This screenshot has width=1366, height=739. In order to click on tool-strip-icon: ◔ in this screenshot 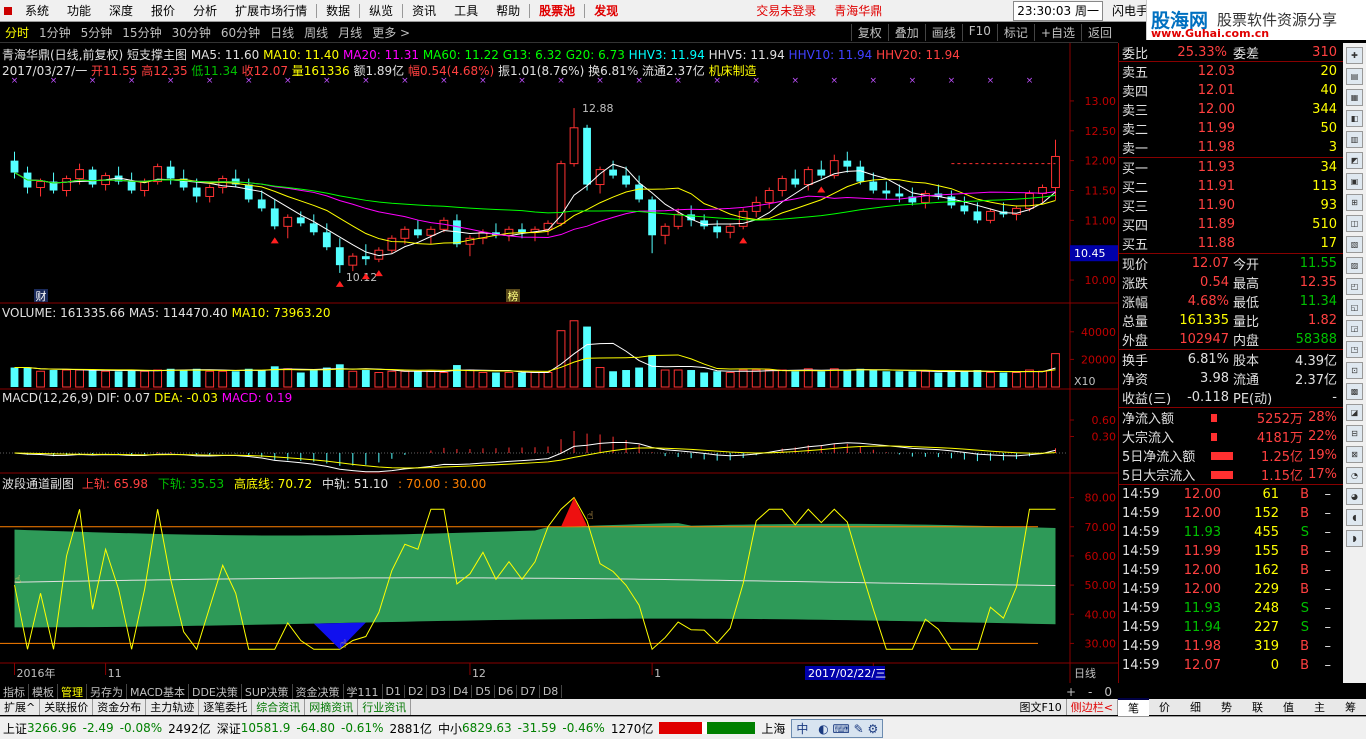, I will do `click(1354, 475)`.